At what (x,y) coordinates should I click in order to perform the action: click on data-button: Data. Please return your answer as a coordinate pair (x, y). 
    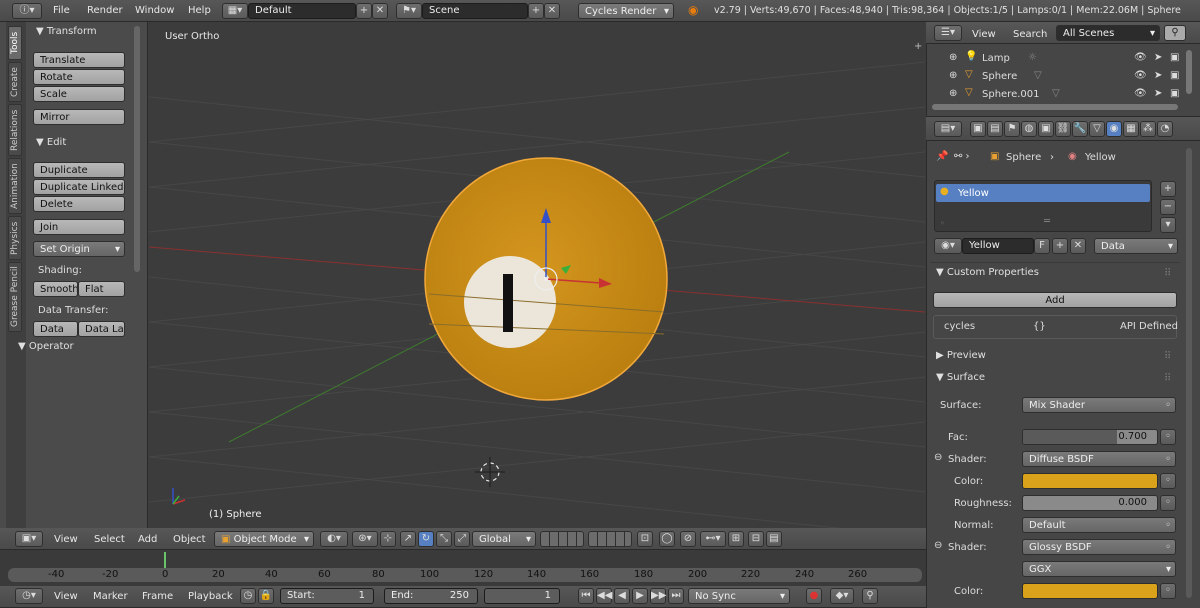
    Looking at the image, I should click on (55, 329).